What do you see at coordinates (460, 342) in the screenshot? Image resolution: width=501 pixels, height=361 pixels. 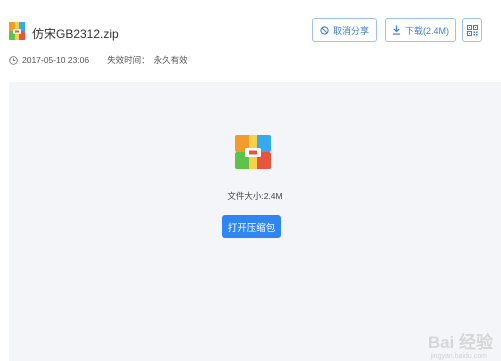 I see `watermark-logo: Bai 经验` at bounding box center [460, 342].